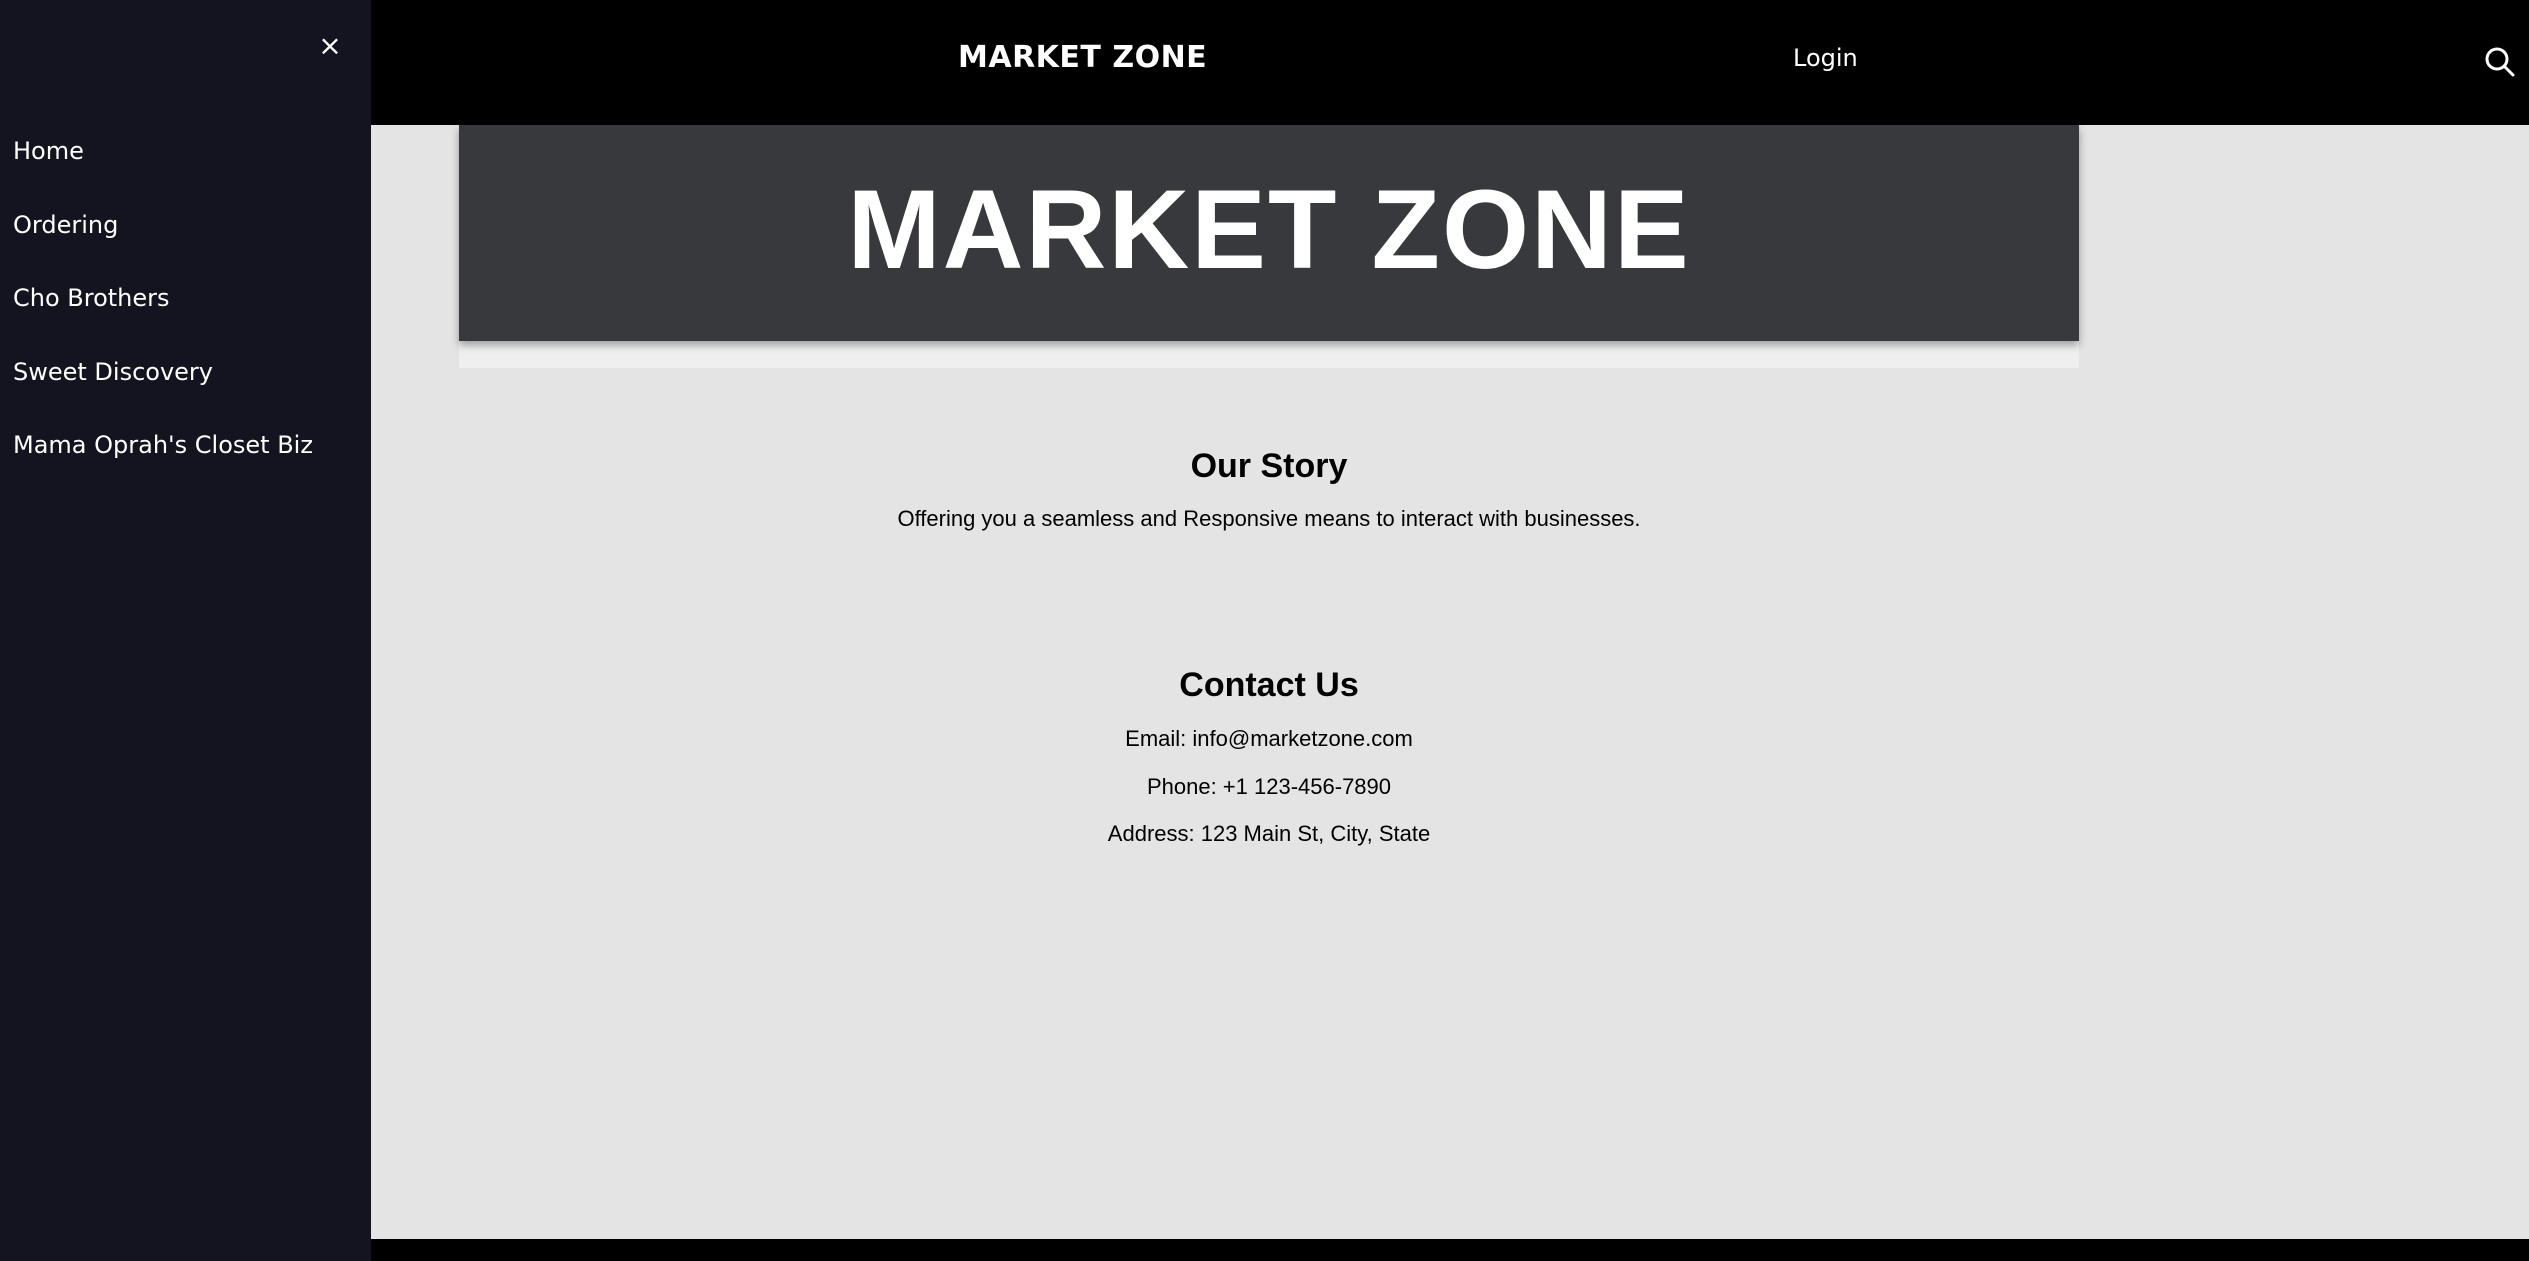 The height and width of the screenshot is (1261, 2529). I want to click on hero-banner: MARKET ZONE, so click(1269, 233).